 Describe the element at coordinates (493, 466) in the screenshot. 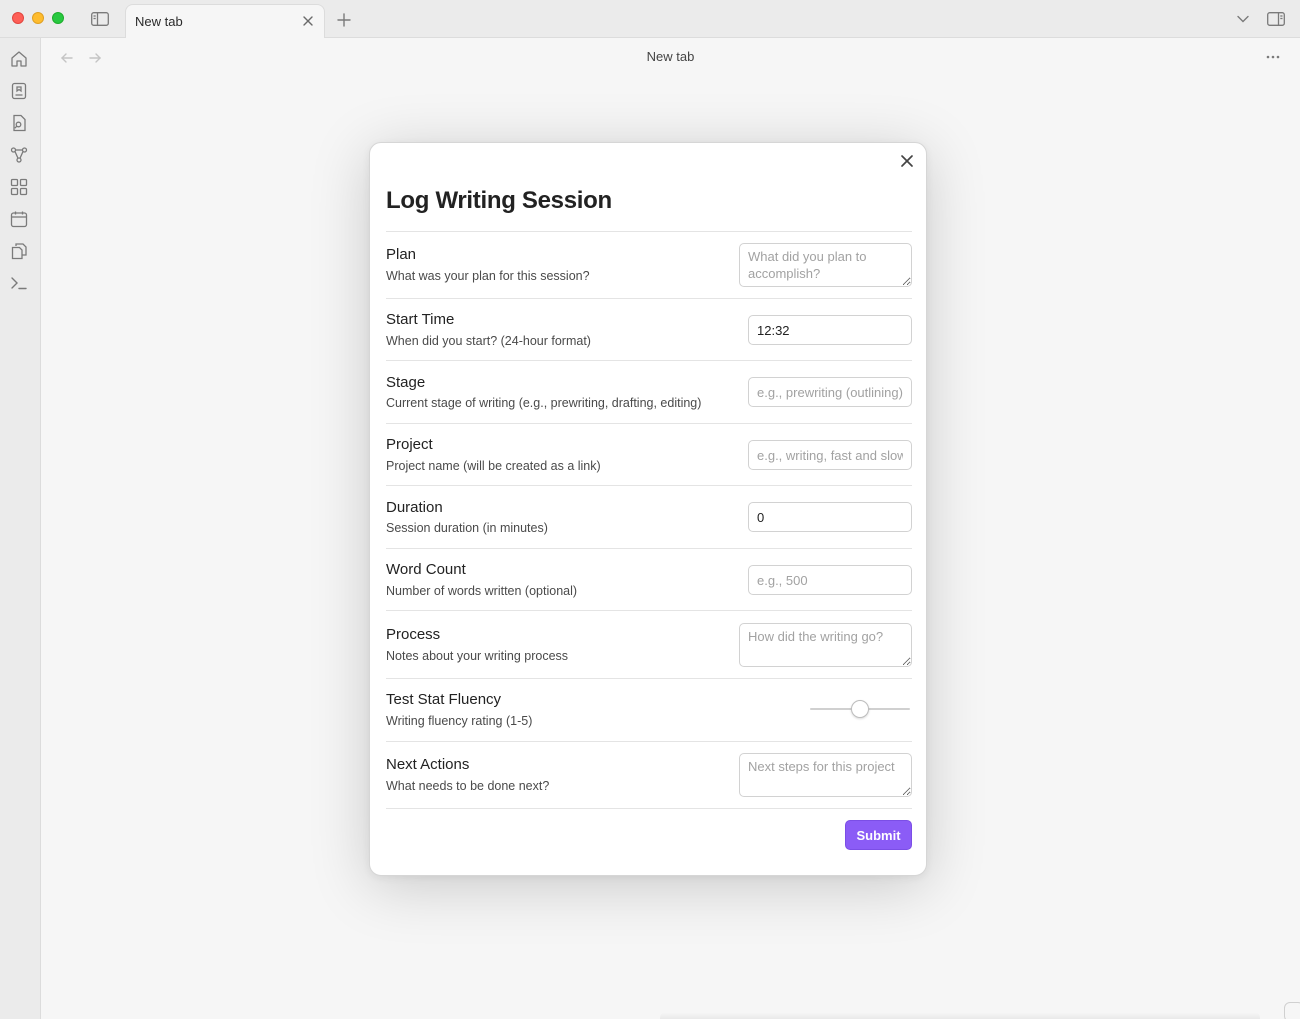

I see `project-description: Project name (will be created as a link)` at that location.